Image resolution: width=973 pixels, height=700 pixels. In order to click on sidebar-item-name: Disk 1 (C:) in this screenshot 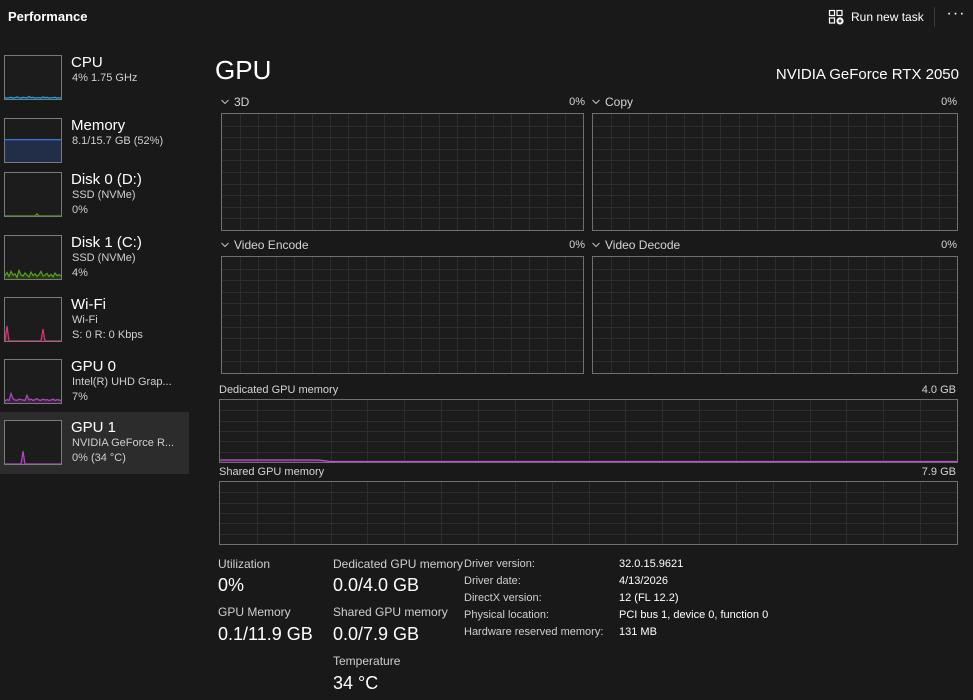, I will do `click(106, 242)`.